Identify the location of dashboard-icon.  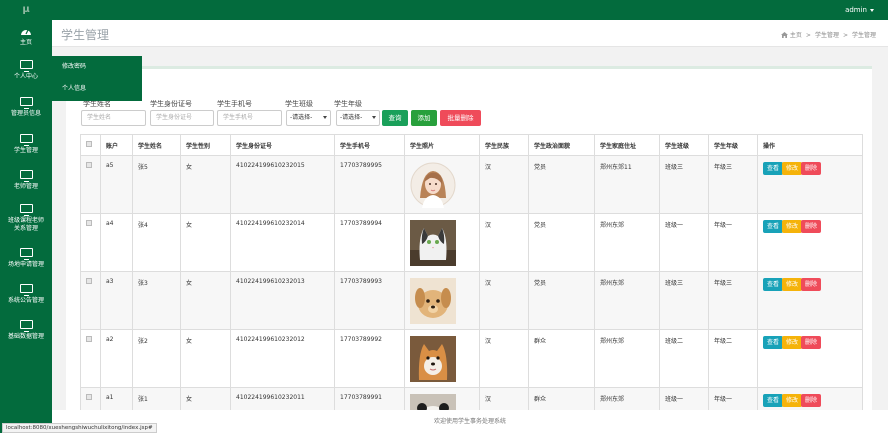
(26, 32).